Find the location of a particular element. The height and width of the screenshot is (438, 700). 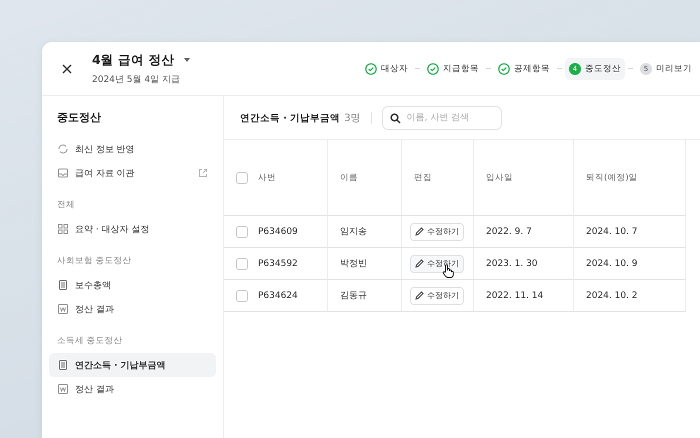

column-header: 이름 is located at coordinates (349, 178).